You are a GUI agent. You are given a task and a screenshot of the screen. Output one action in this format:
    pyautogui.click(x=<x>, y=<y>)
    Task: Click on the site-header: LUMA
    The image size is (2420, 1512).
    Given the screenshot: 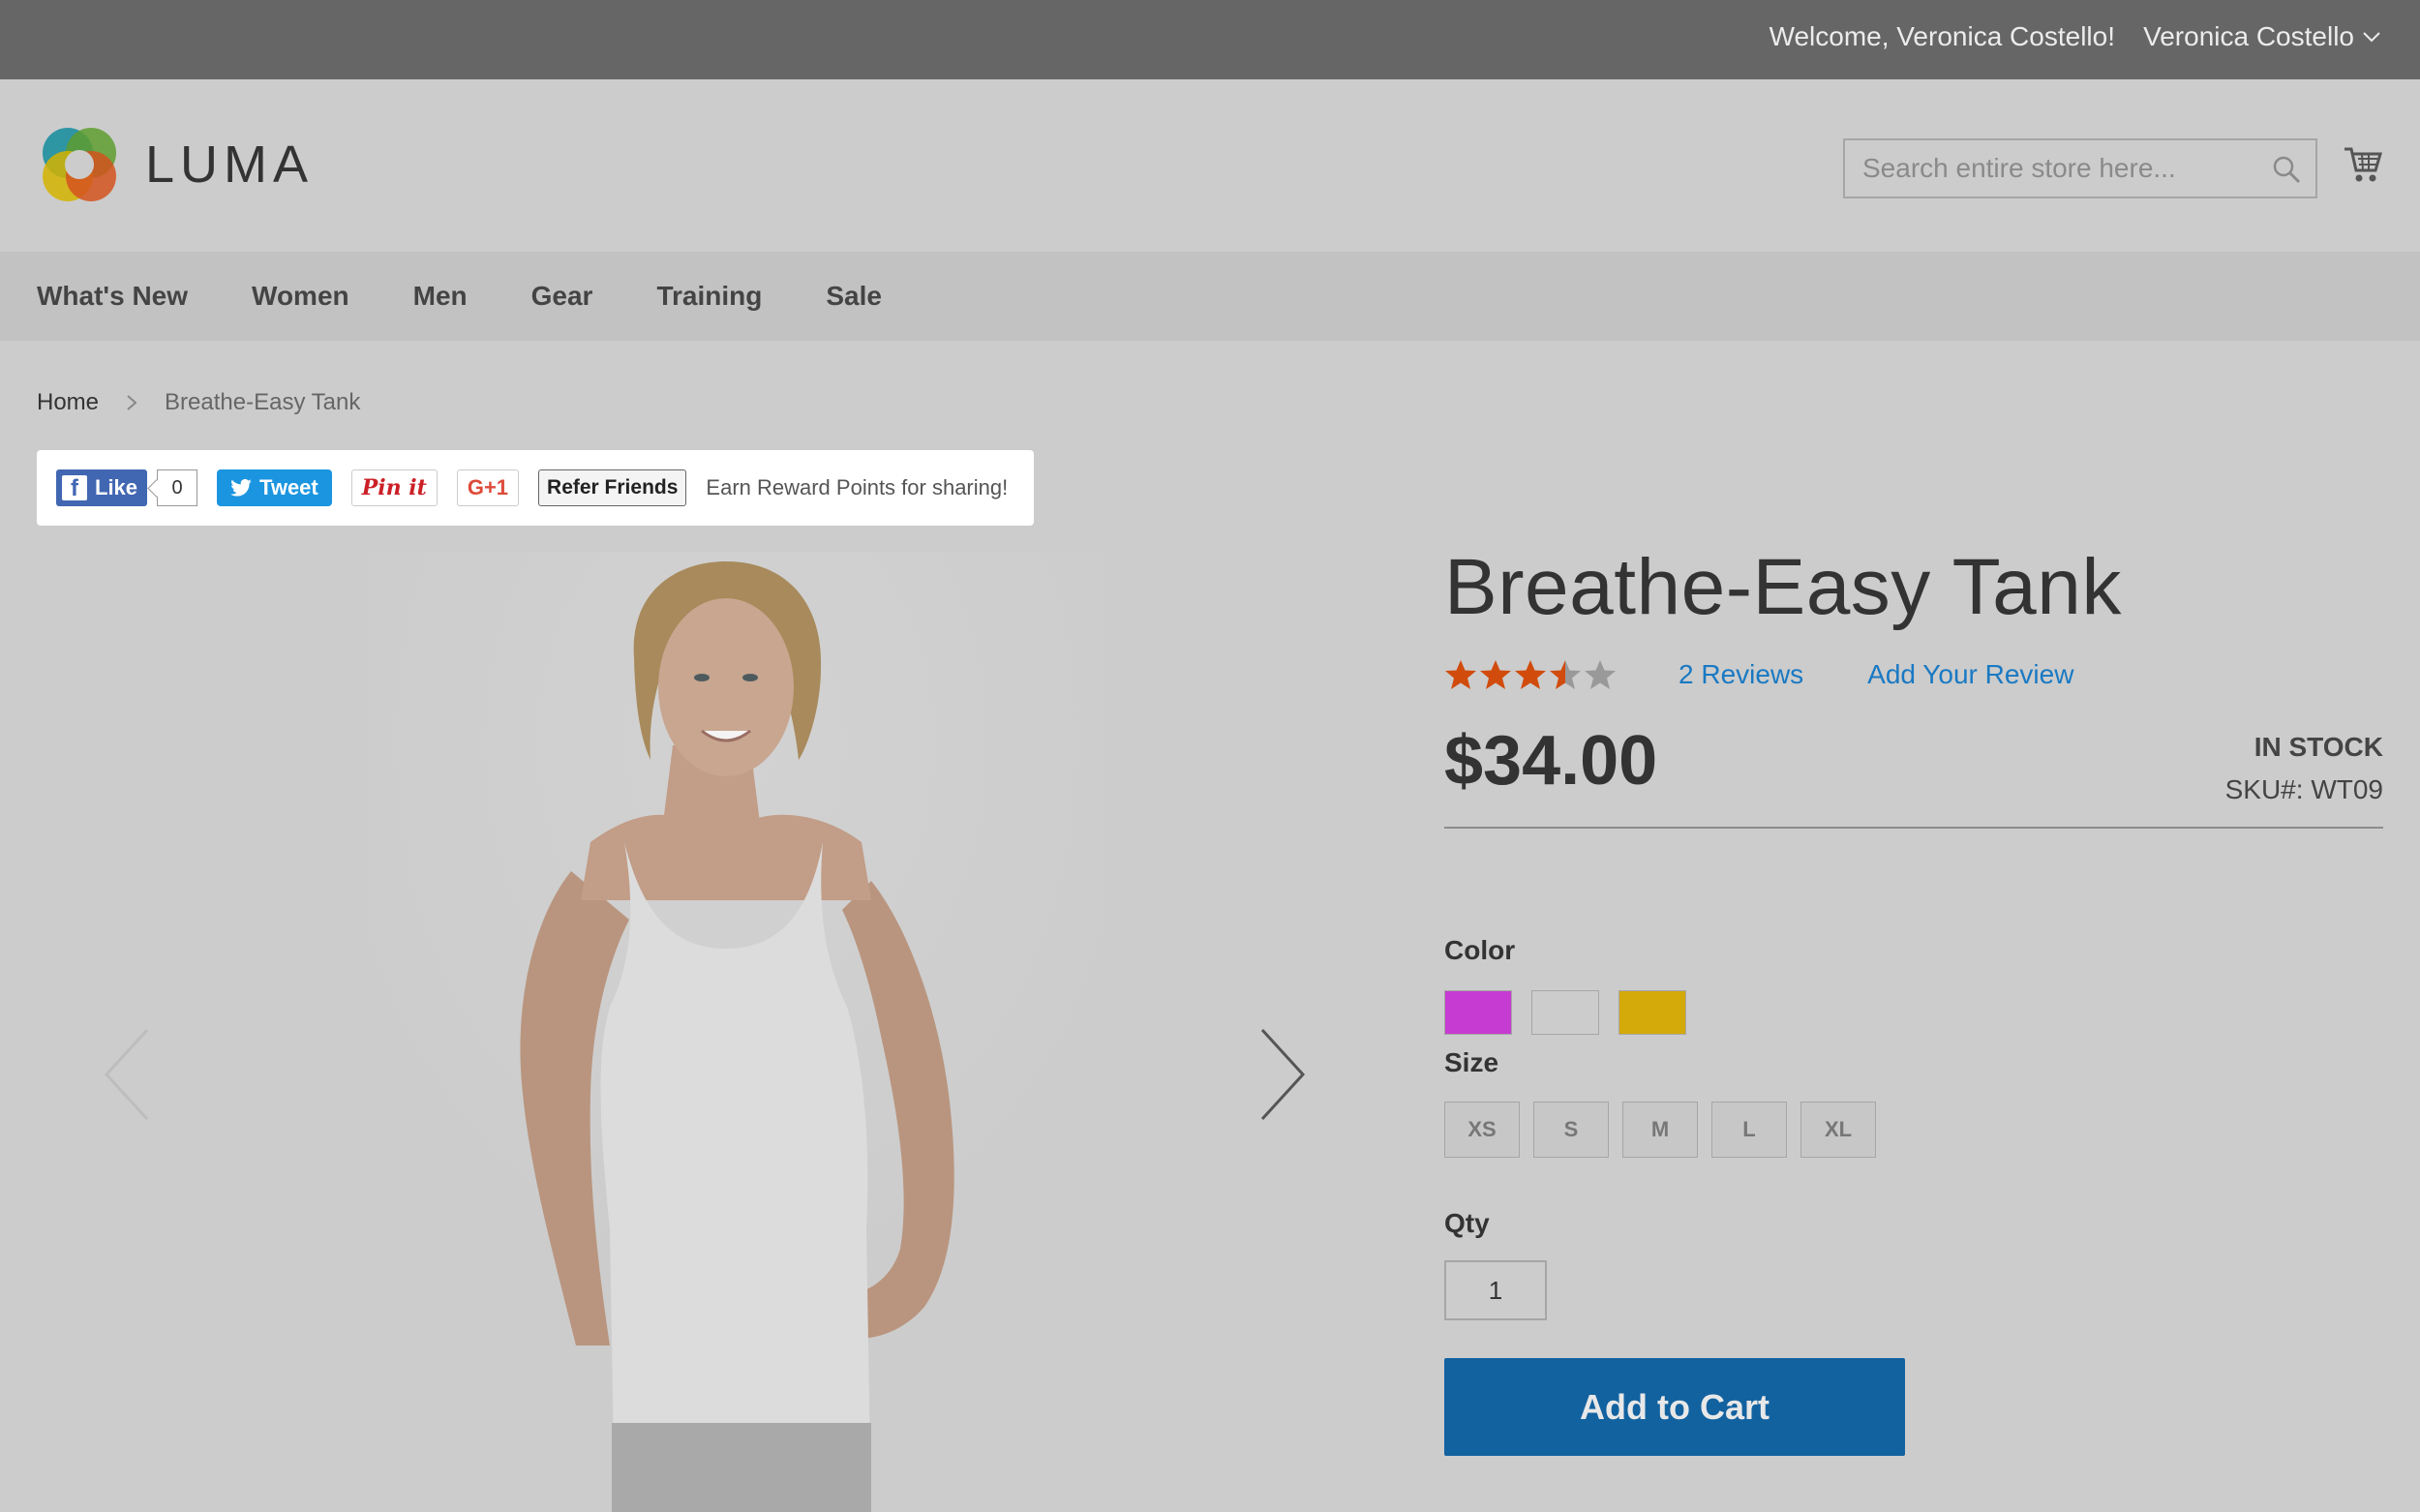 What is the action you would take?
    pyautogui.click(x=1210, y=165)
    